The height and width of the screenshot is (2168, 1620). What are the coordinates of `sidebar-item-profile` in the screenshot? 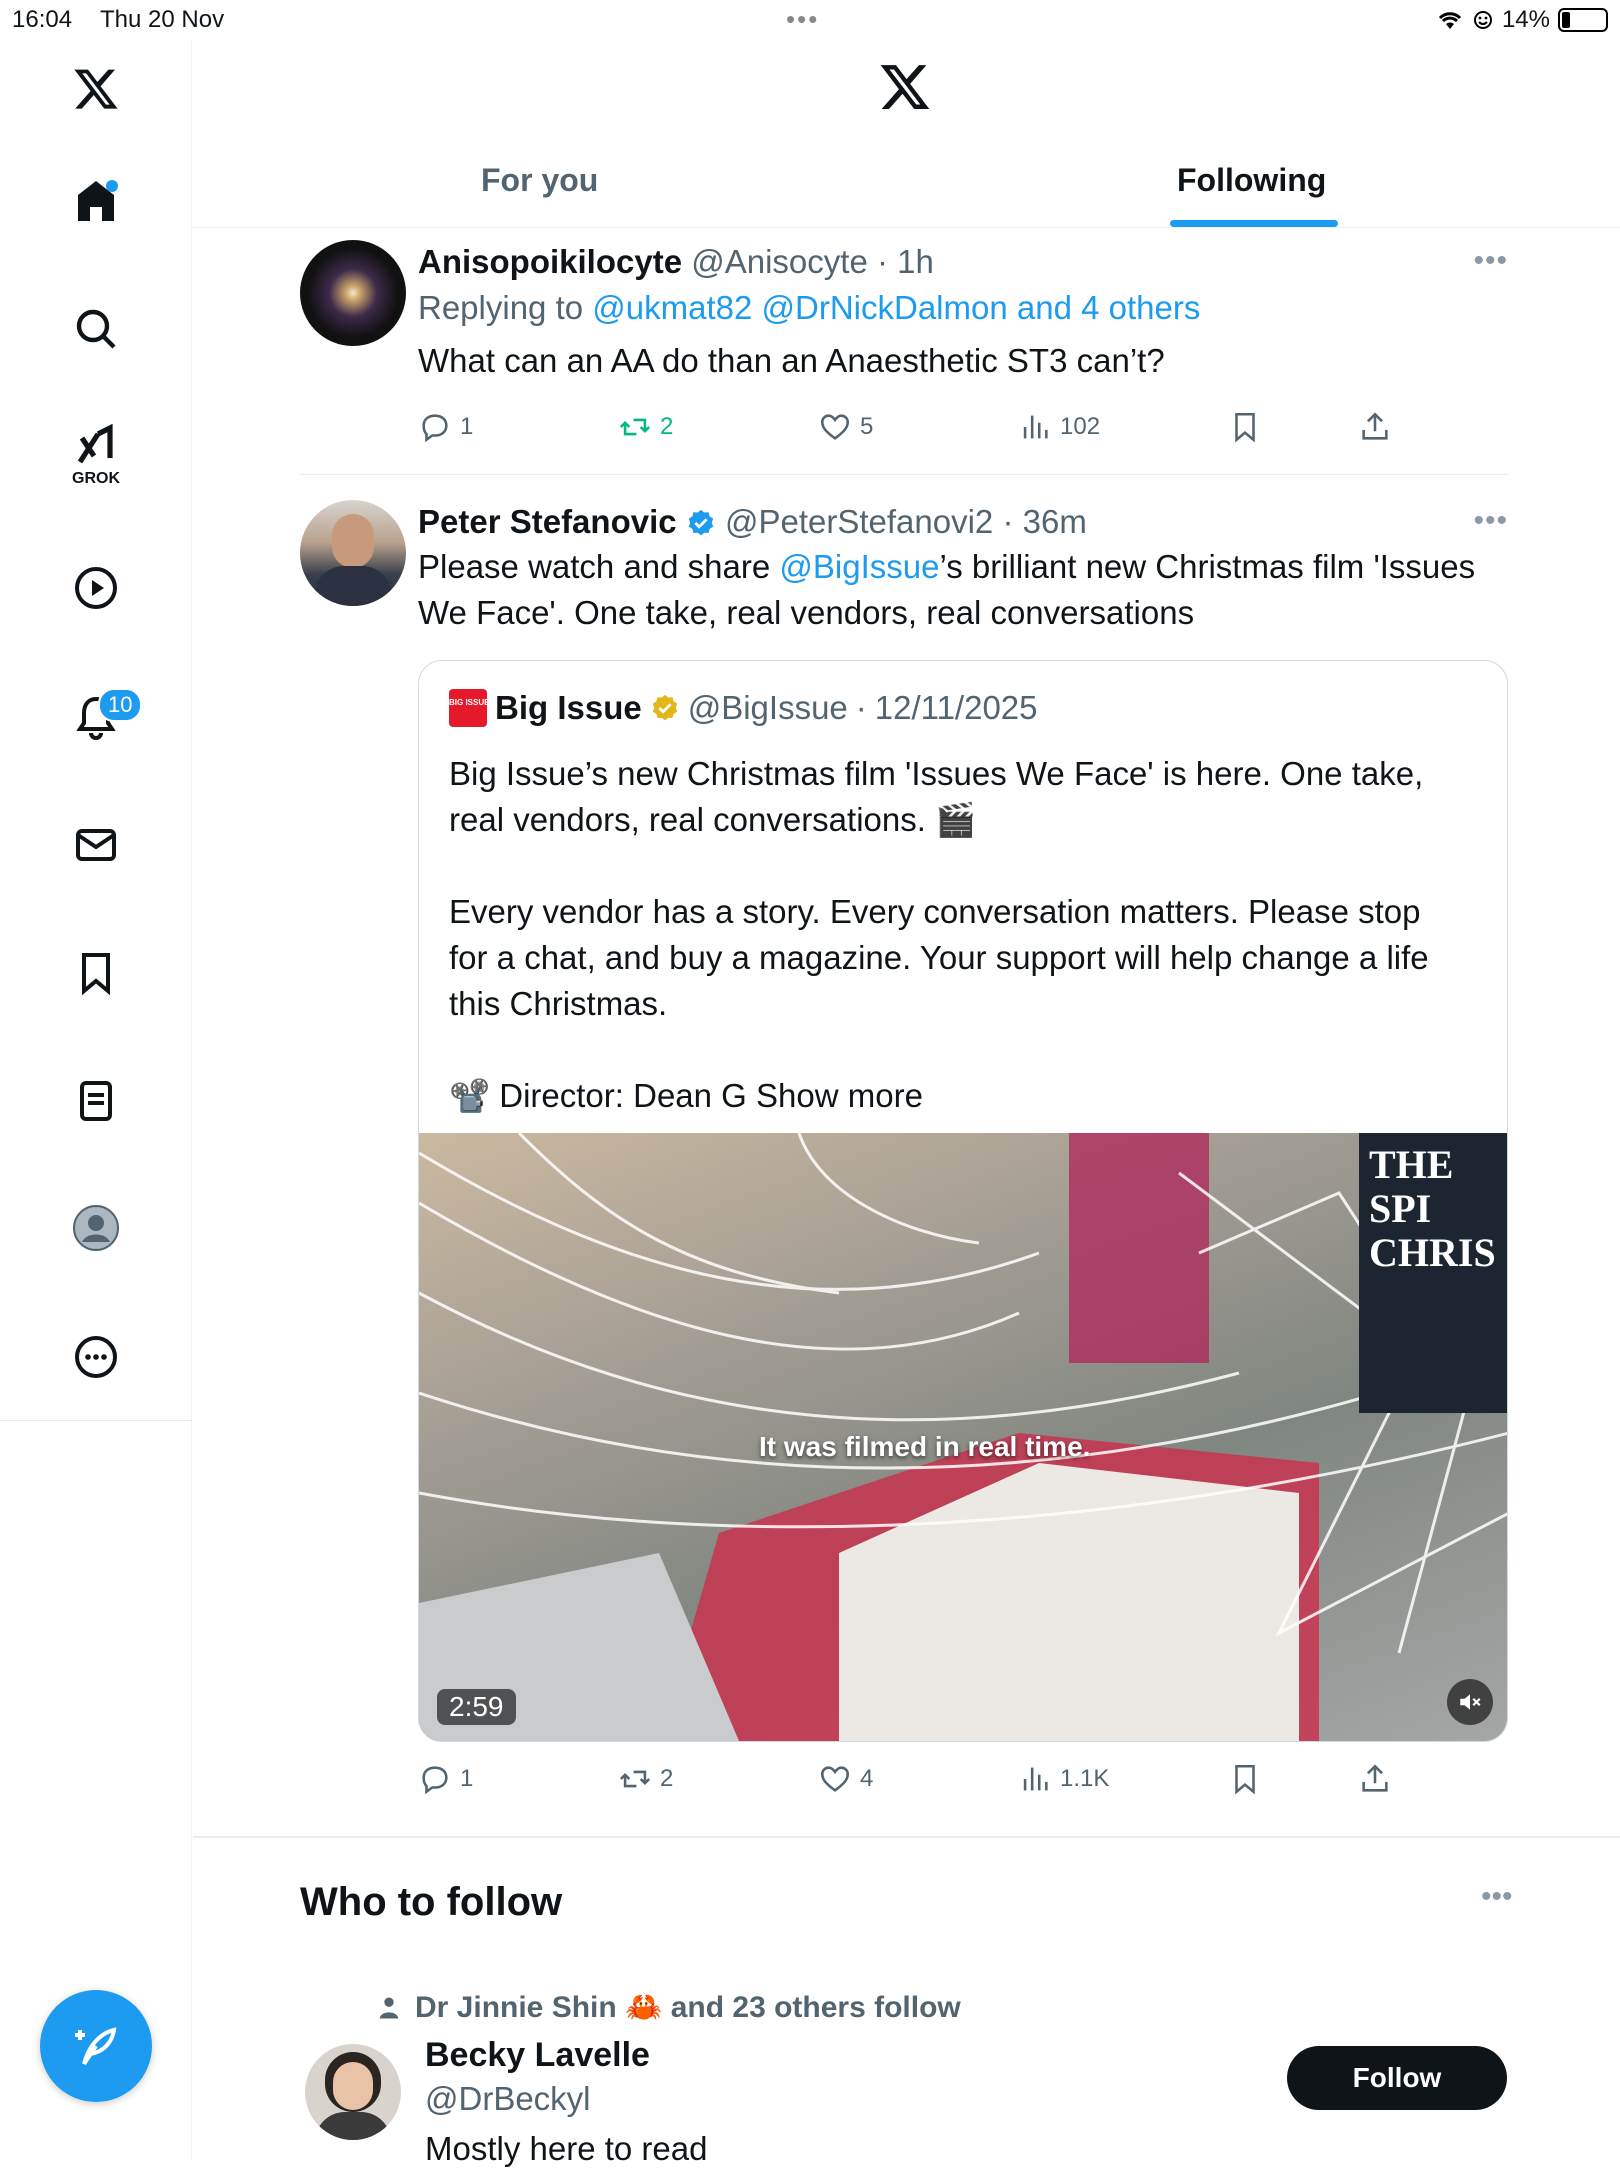 It's located at (96, 1228).